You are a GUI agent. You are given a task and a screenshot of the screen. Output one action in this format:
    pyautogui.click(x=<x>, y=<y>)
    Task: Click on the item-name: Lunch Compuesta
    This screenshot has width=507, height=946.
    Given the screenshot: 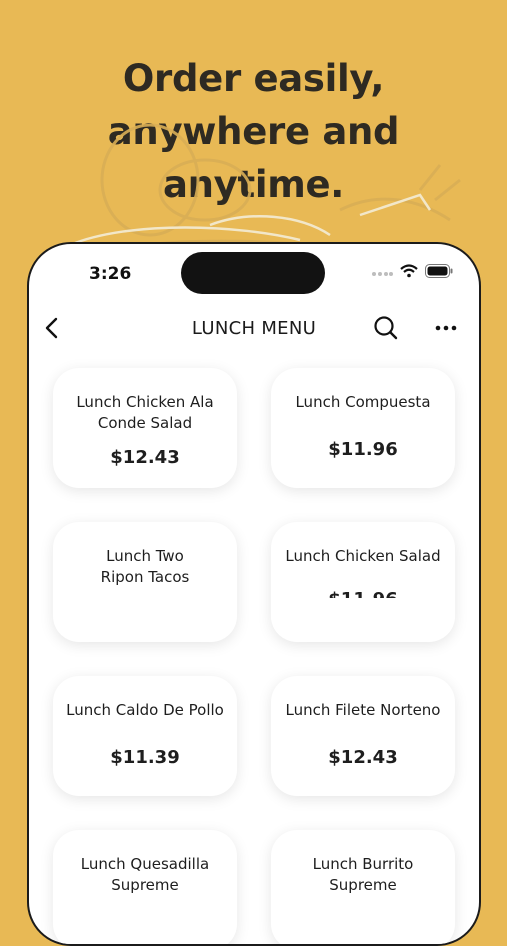 What is the action you would take?
    pyautogui.click(x=363, y=402)
    